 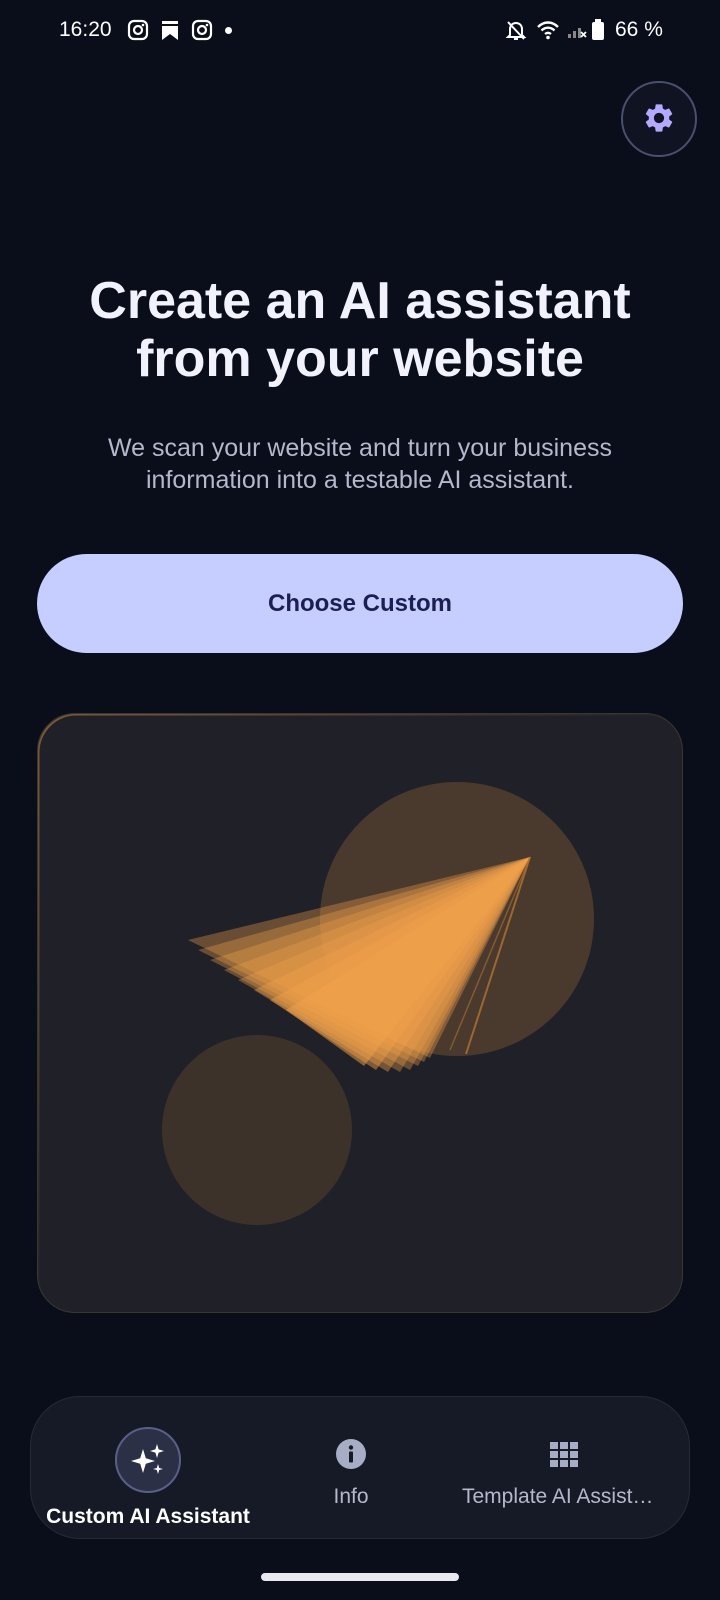 I want to click on grid-icon, so click(x=564, y=1454).